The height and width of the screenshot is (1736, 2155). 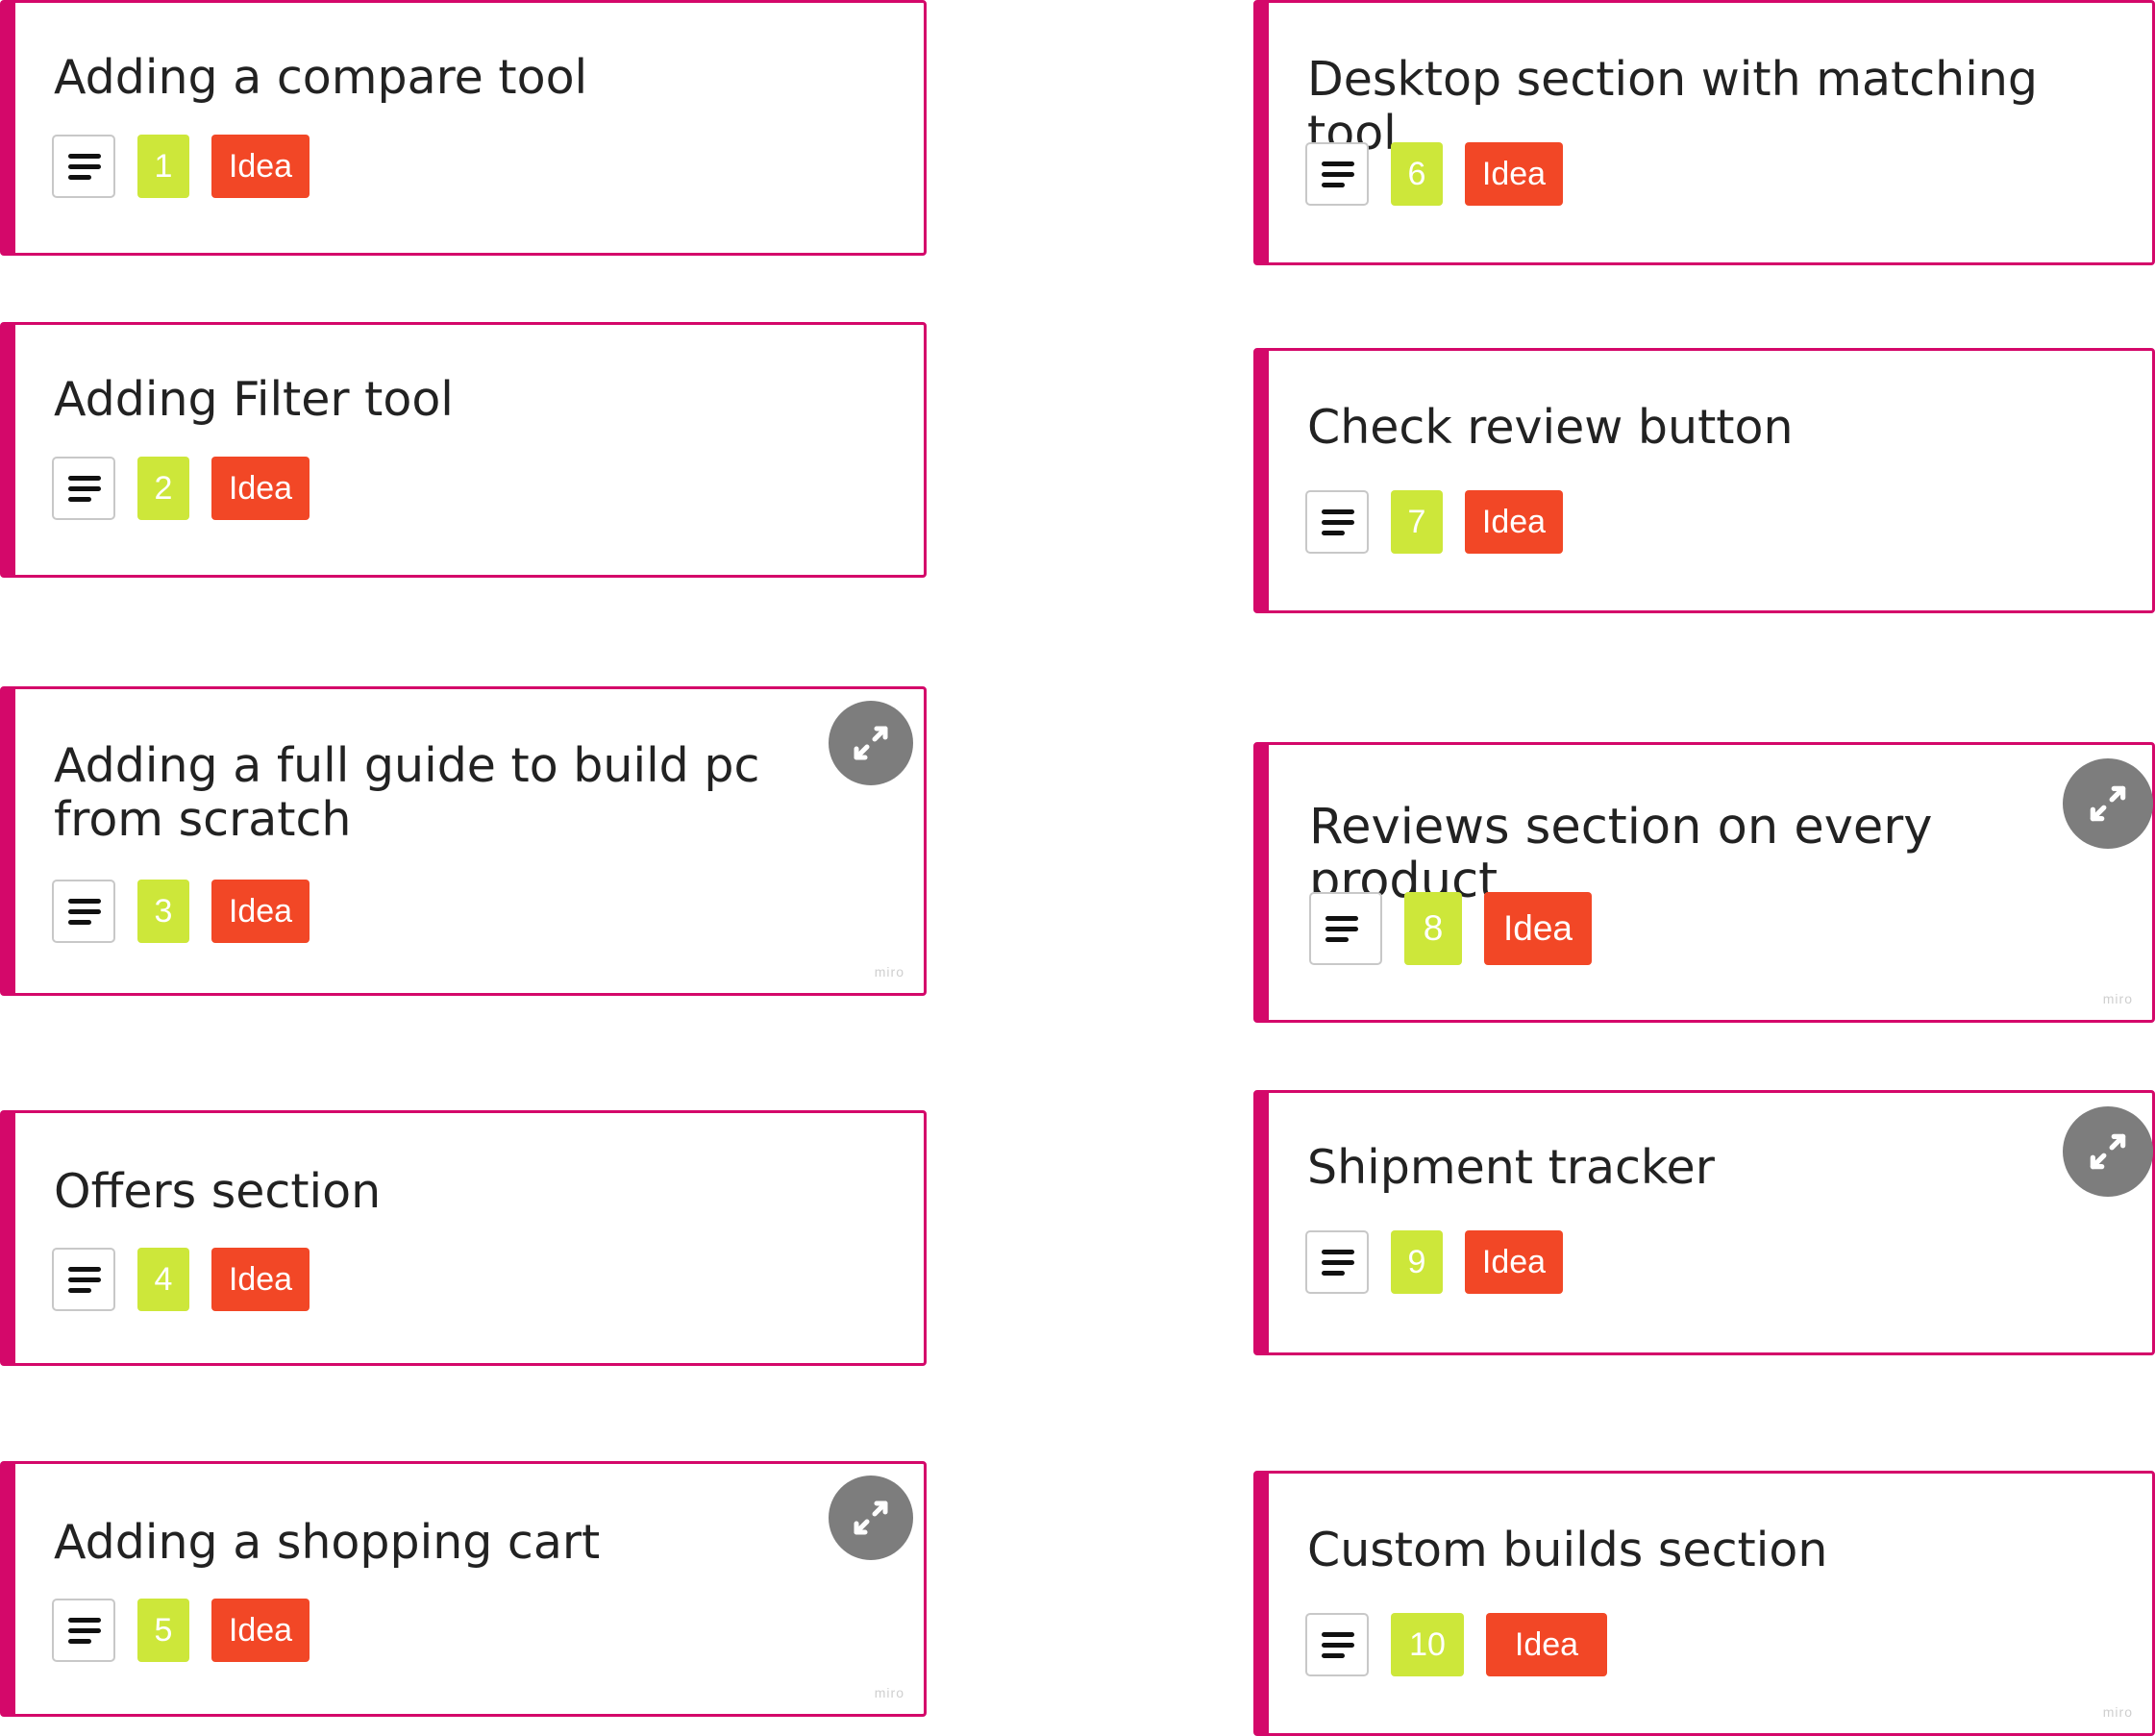 What do you see at coordinates (1433, 928) in the screenshot?
I see `number-tag: 8` at bounding box center [1433, 928].